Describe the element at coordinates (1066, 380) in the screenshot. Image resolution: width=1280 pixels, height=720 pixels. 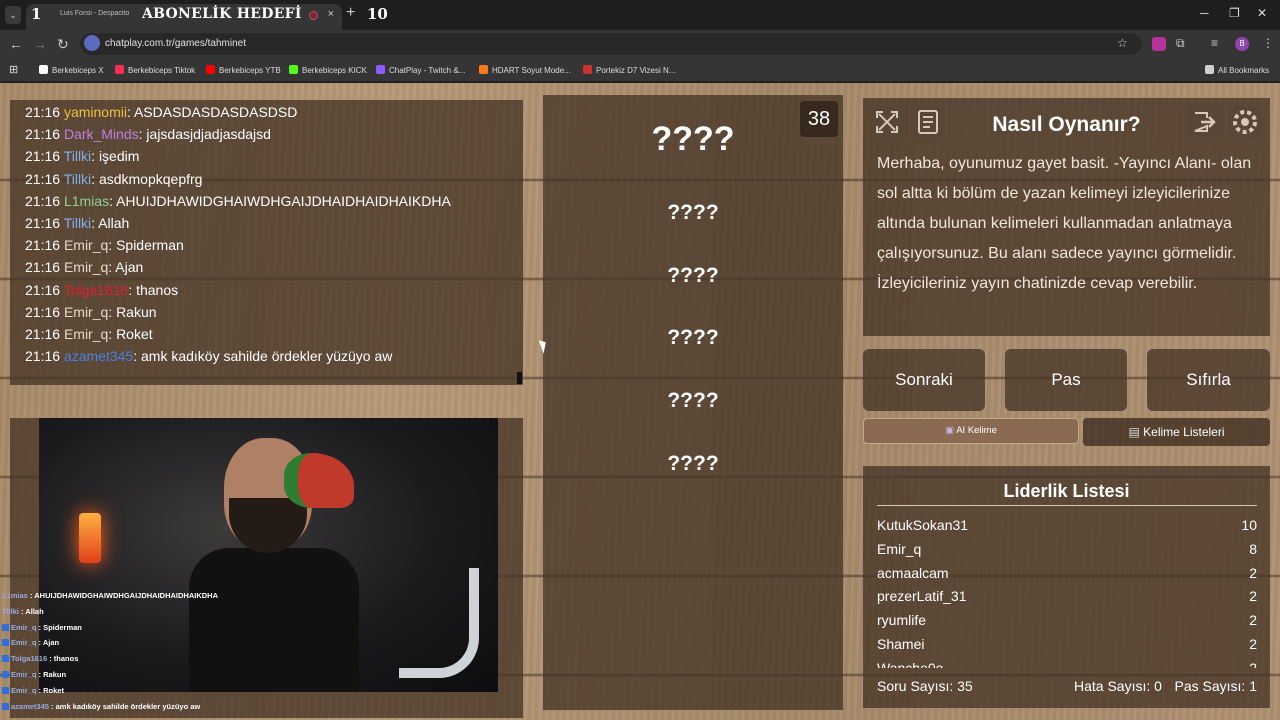
I see `pass-button: Pas` at that location.